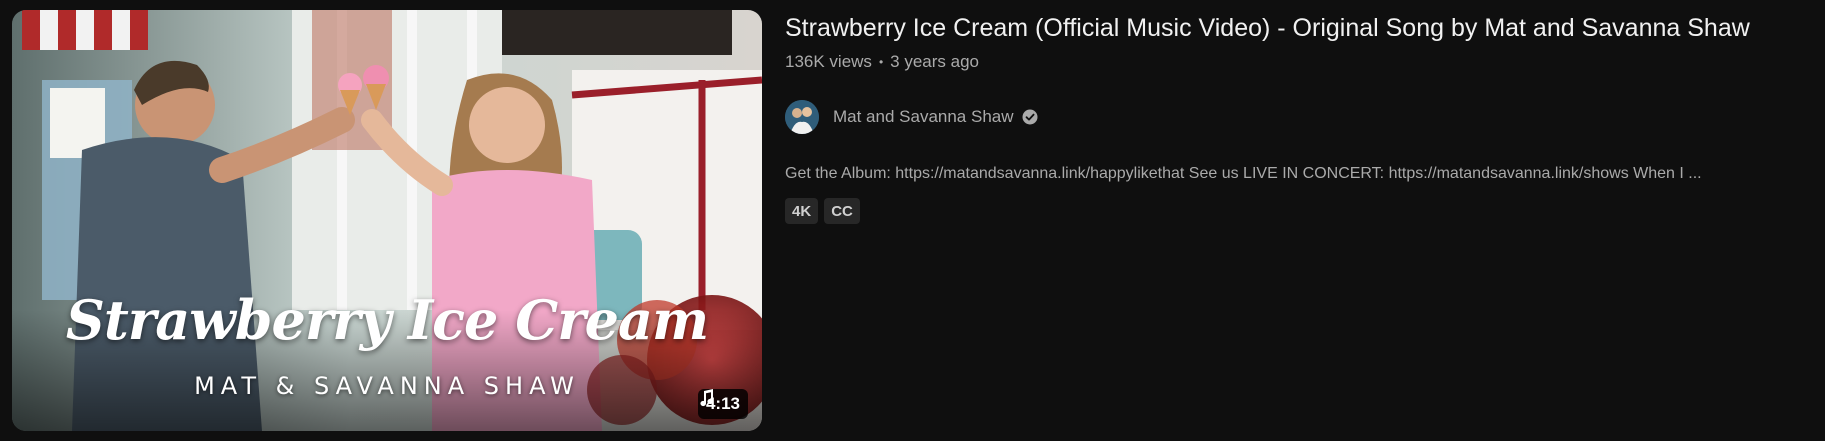 Image resolution: width=1825 pixels, height=441 pixels. I want to click on duration-badge: 4:13, so click(722, 404).